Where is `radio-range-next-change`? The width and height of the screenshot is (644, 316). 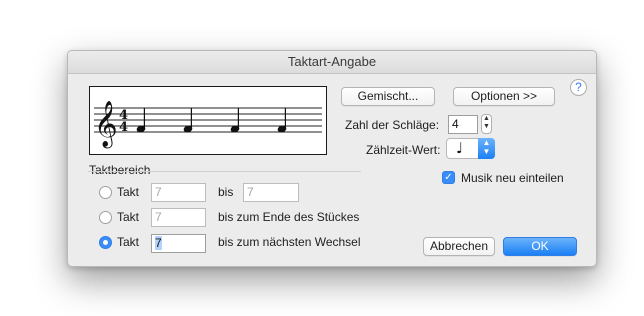
radio-range-next-change is located at coordinates (105, 242).